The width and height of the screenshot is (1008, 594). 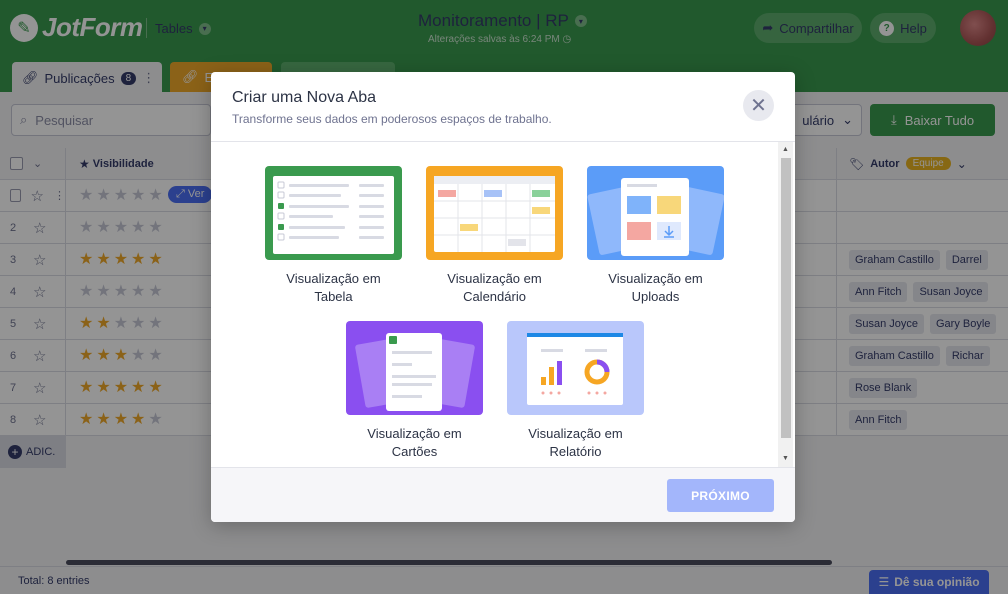 I want to click on option-label: Visualização em Uploads, so click(x=655, y=287).